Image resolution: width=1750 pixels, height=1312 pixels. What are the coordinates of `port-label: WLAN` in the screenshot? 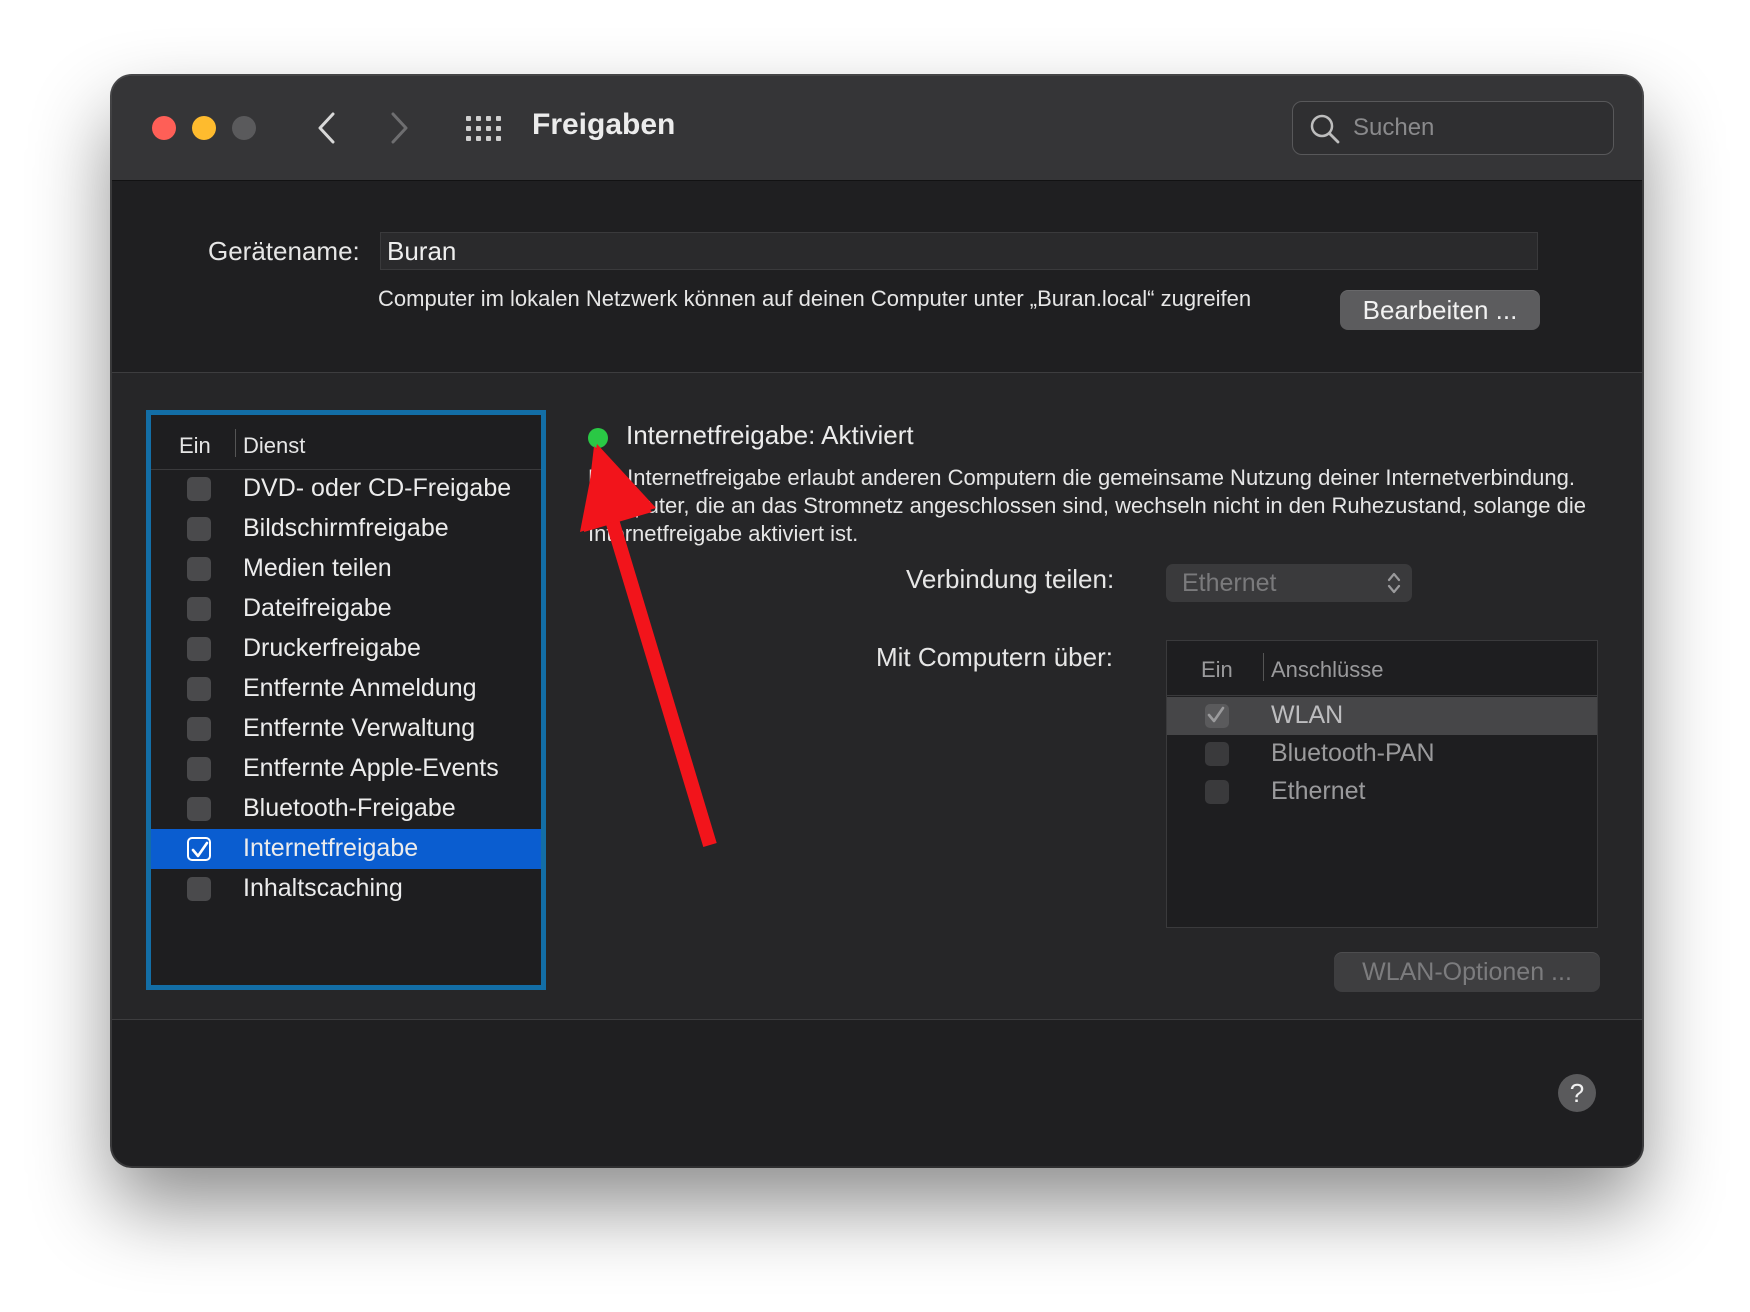 It's located at (1307, 715).